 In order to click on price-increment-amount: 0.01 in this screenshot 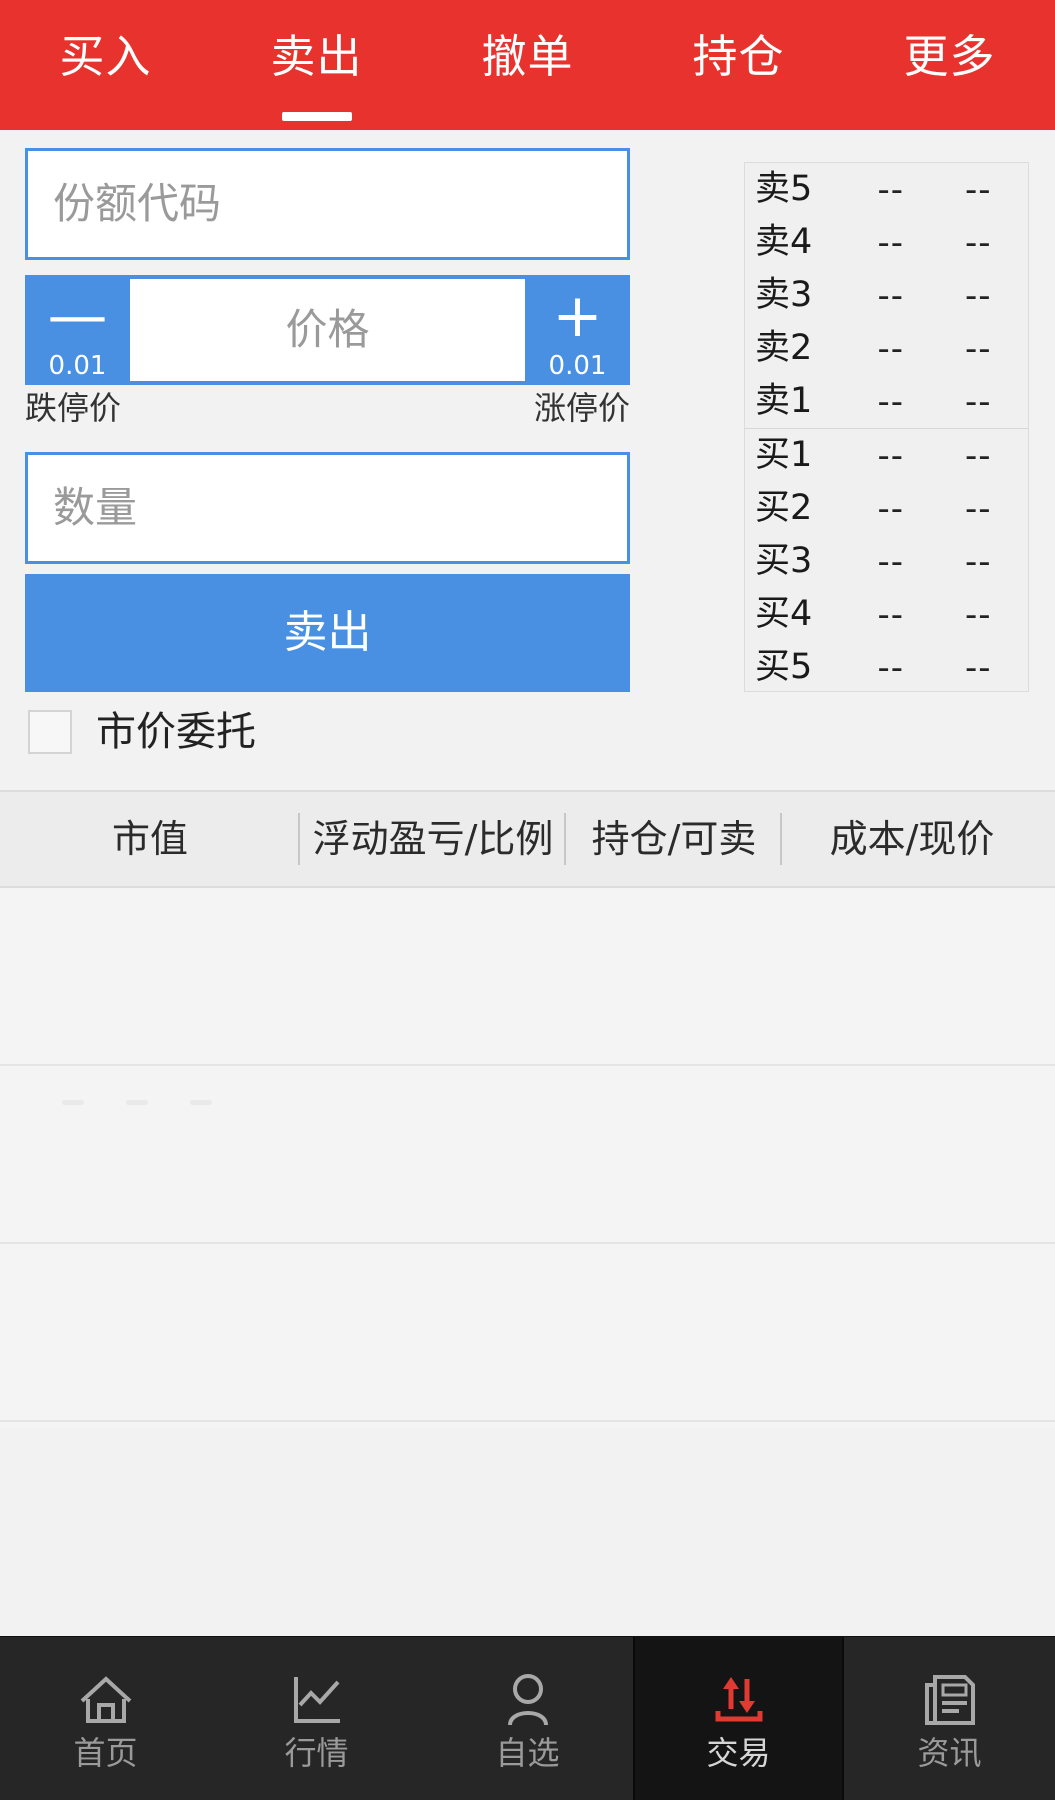, I will do `click(577, 366)`.